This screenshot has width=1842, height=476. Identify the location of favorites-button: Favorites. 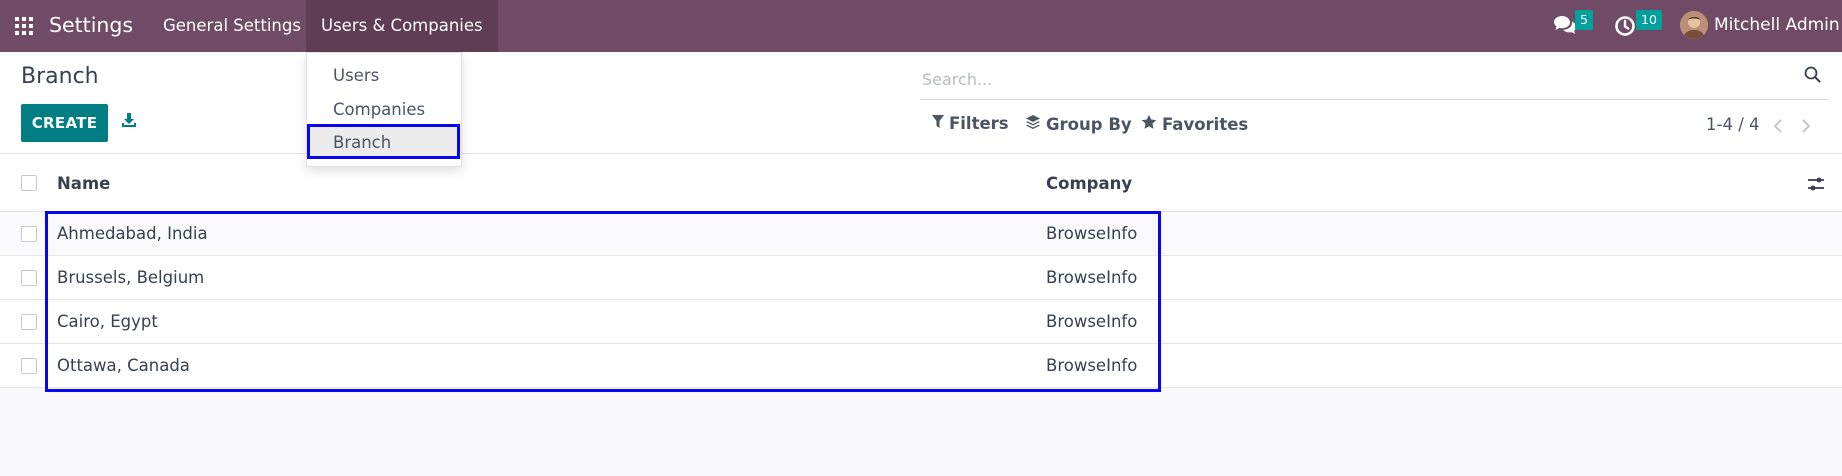
(1194, 124).